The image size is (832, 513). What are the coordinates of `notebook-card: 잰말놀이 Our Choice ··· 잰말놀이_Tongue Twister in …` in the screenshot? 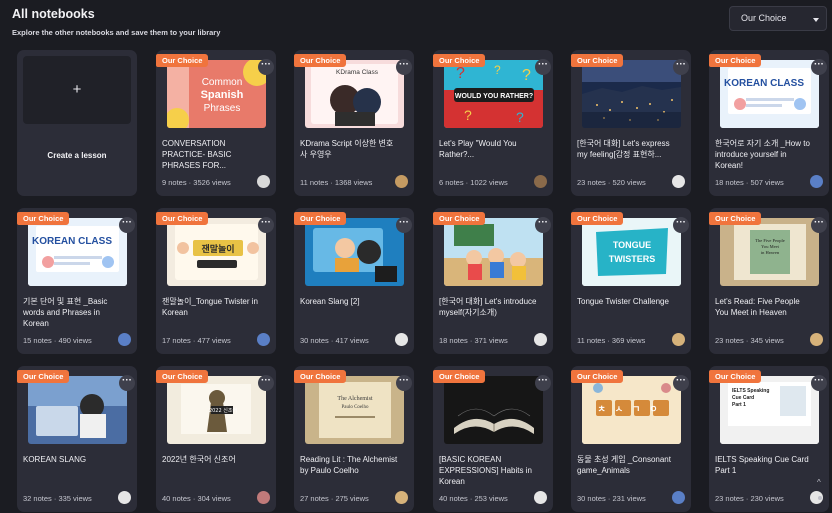 It's located at (216, 281).